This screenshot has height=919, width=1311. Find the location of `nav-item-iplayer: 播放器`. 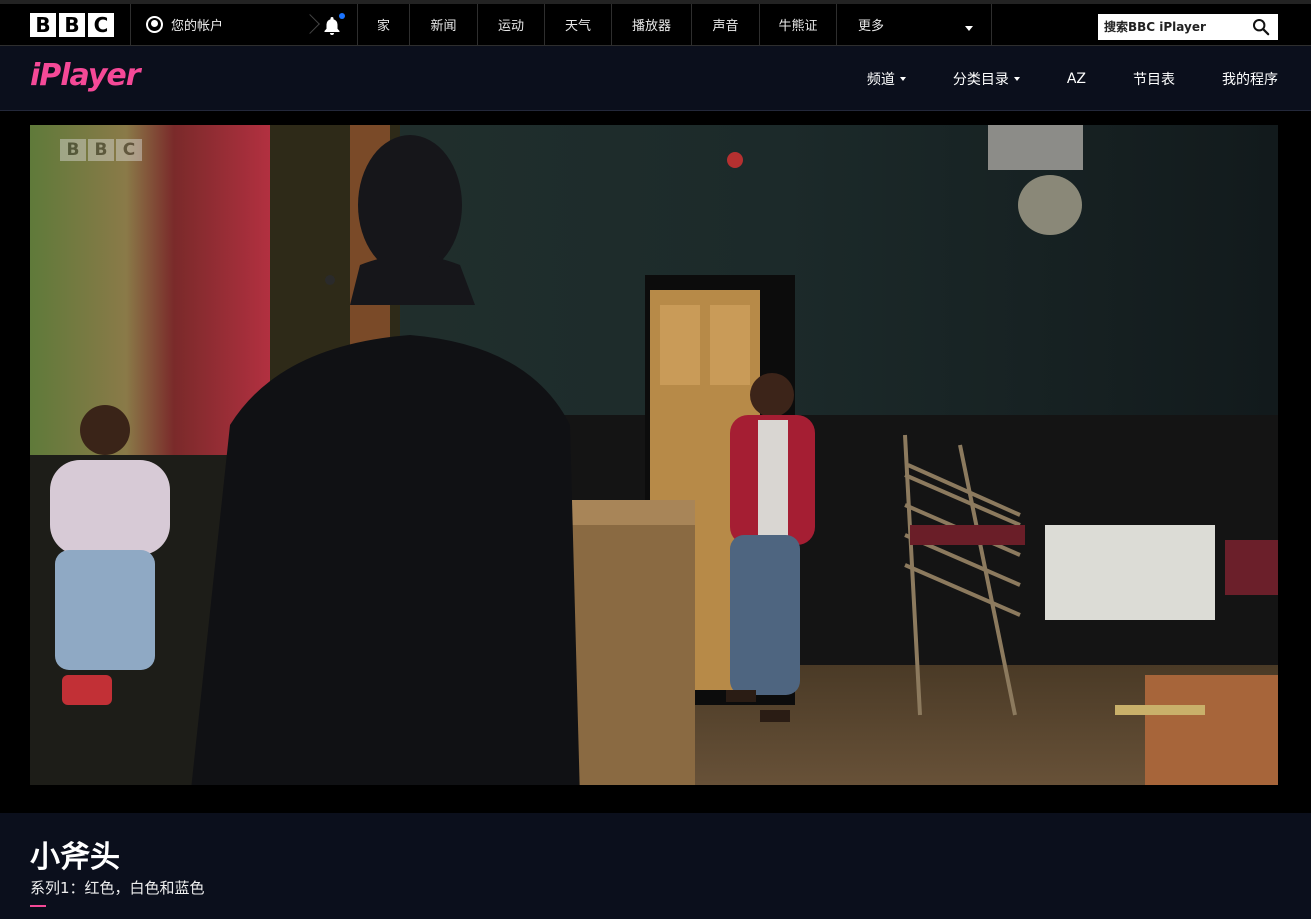

nav-item-iplayer: 播放器 is located at coordinates (651, 24).